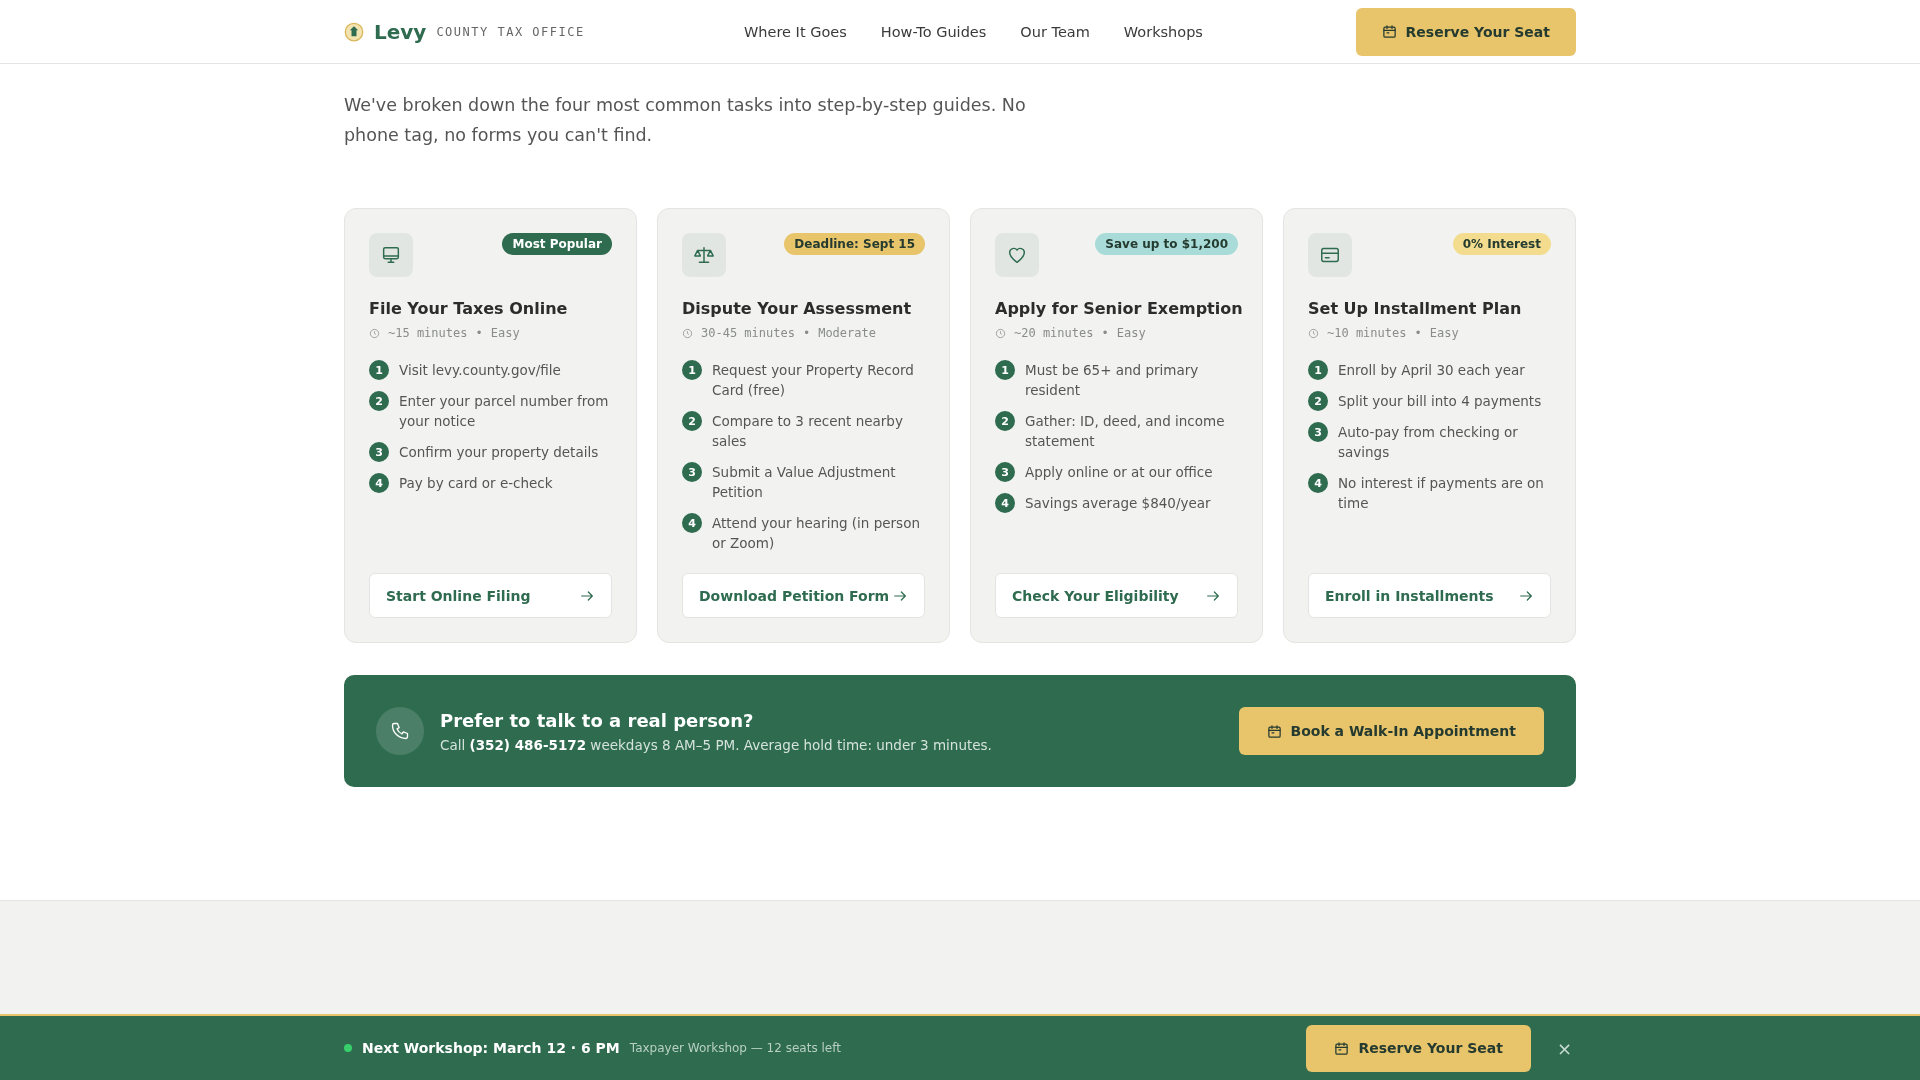 This screenshot has width=1920, height=1080. I want to click on book-appointment-button: Book a Walk-In Appointment, so click(1391, 731).